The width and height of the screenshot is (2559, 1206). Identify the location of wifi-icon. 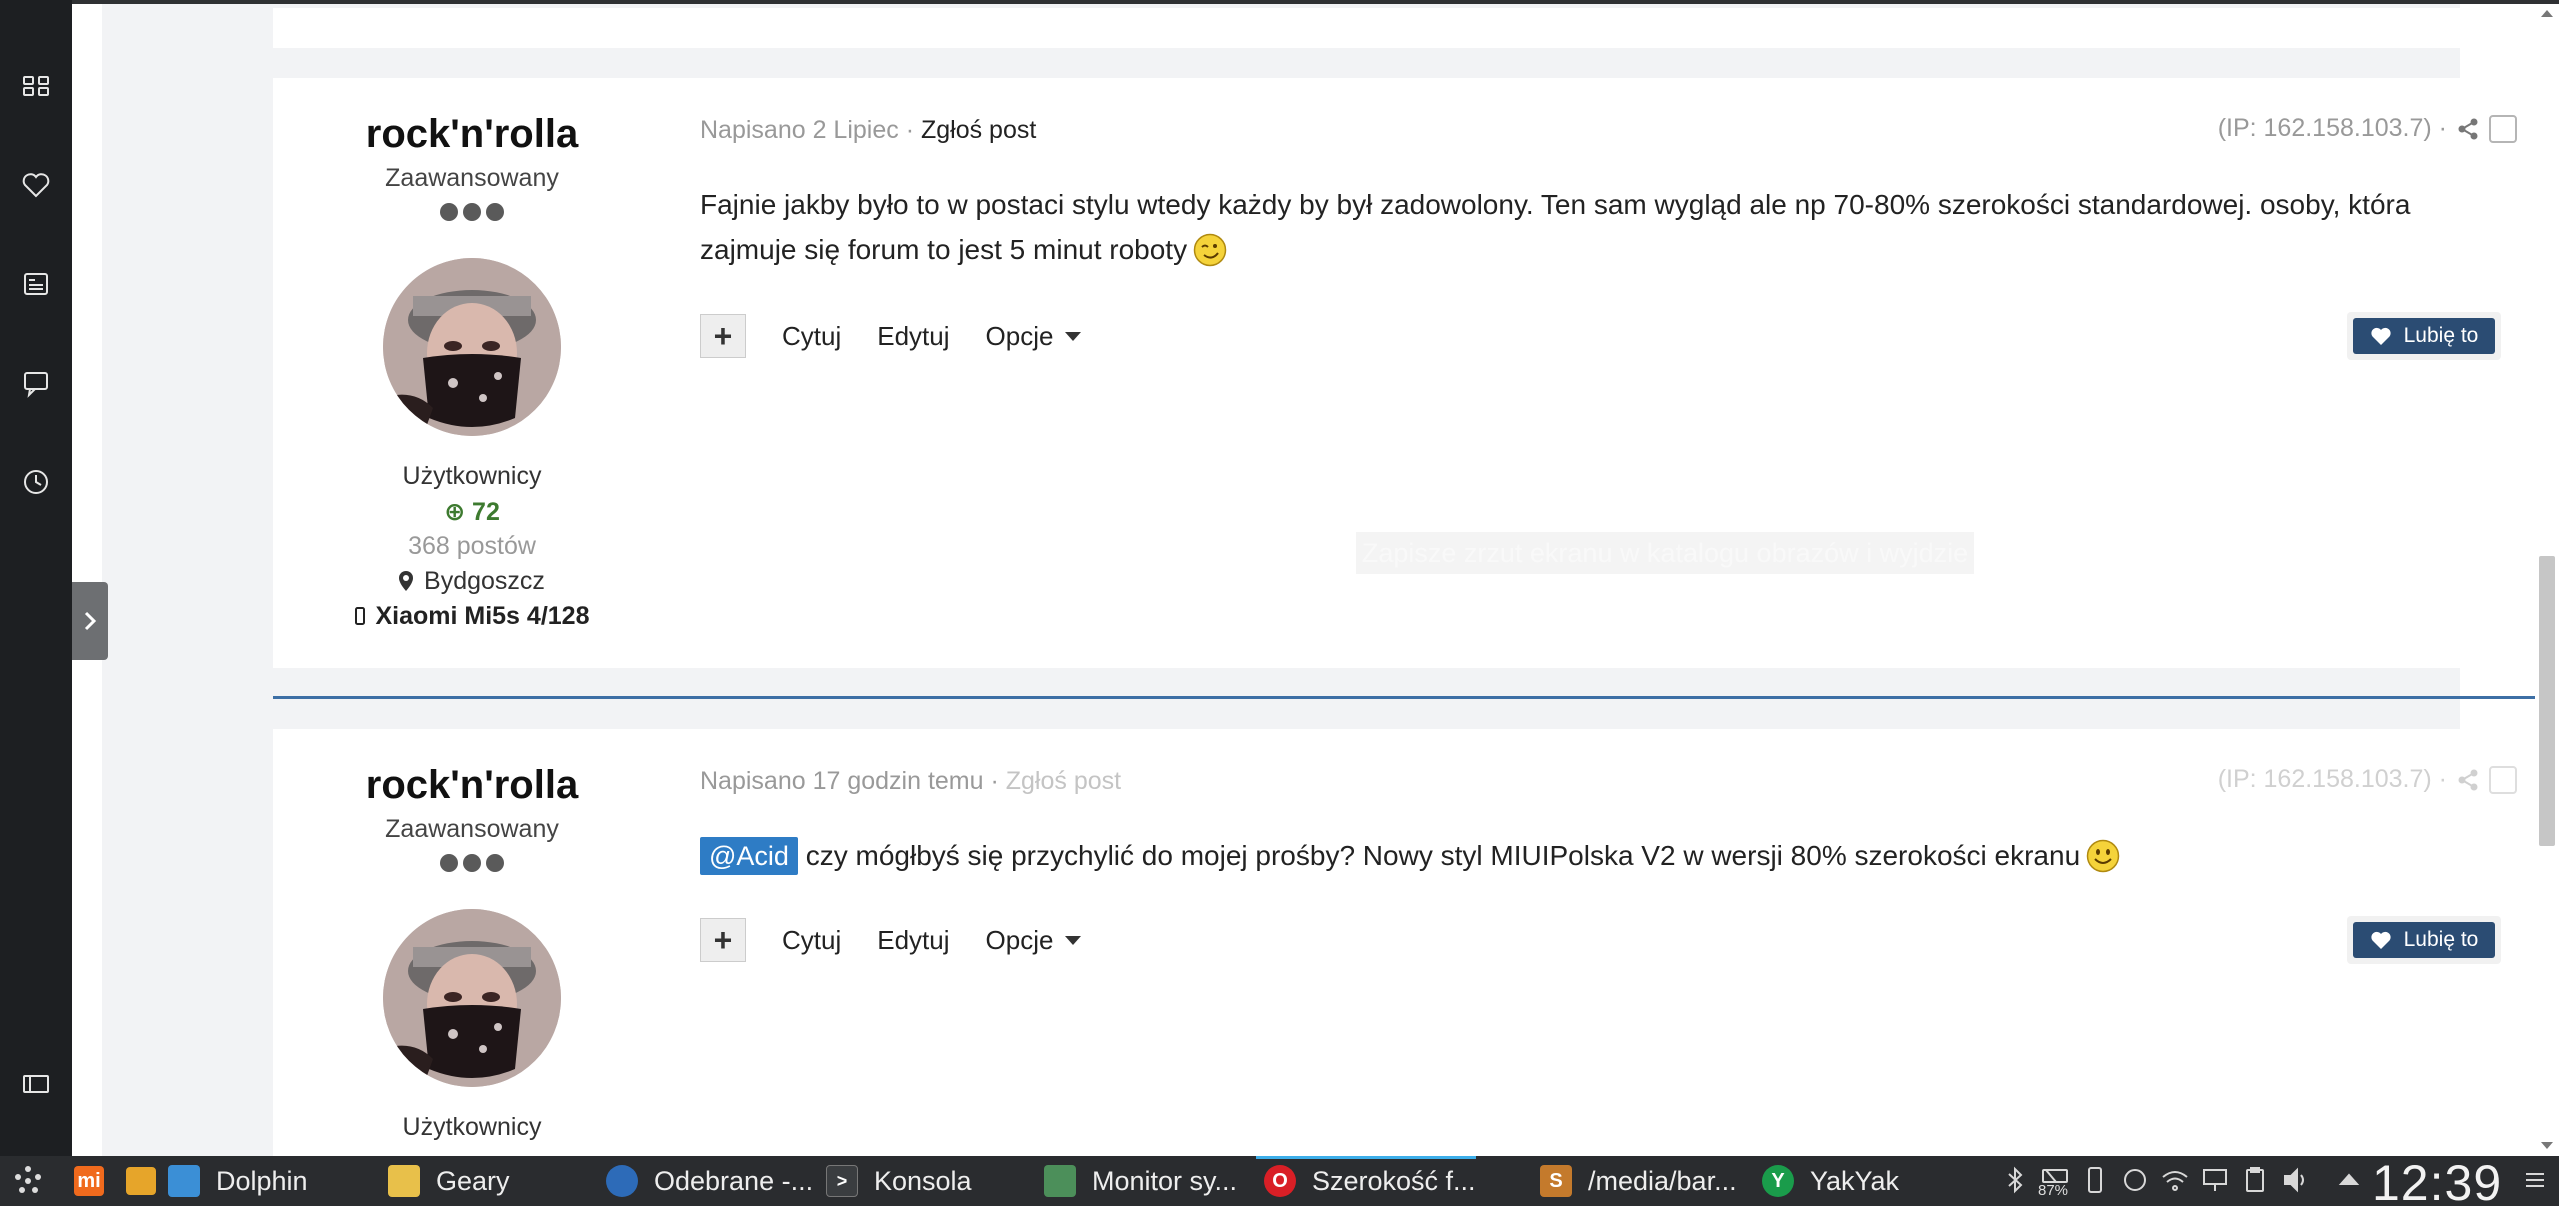
(2175, 1180).